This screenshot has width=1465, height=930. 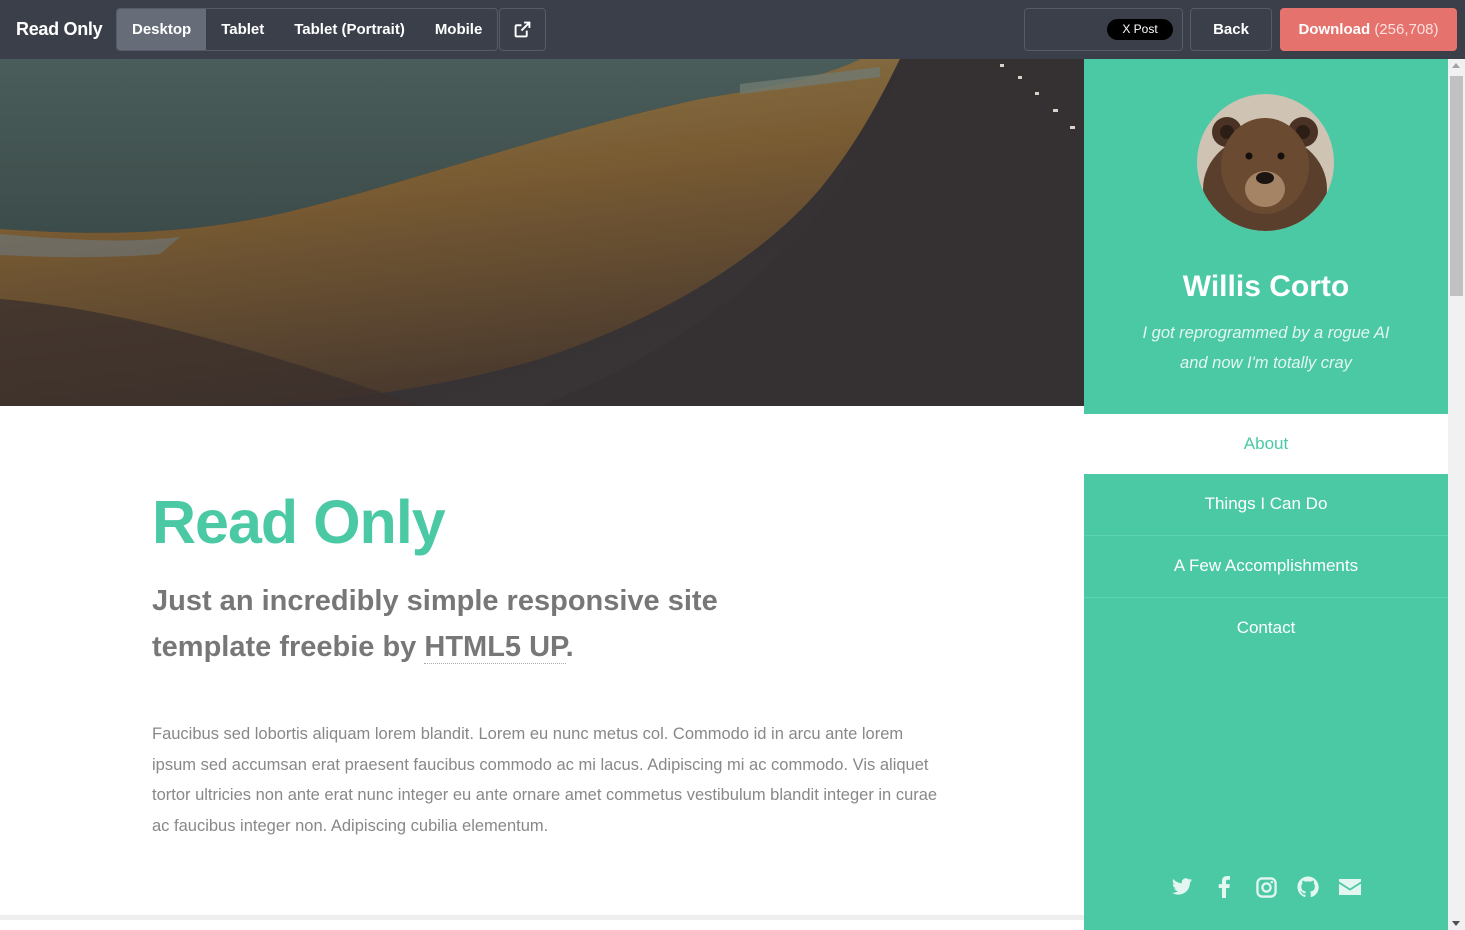 I want to click on envelope-icon, so click(x=1350, y=887).